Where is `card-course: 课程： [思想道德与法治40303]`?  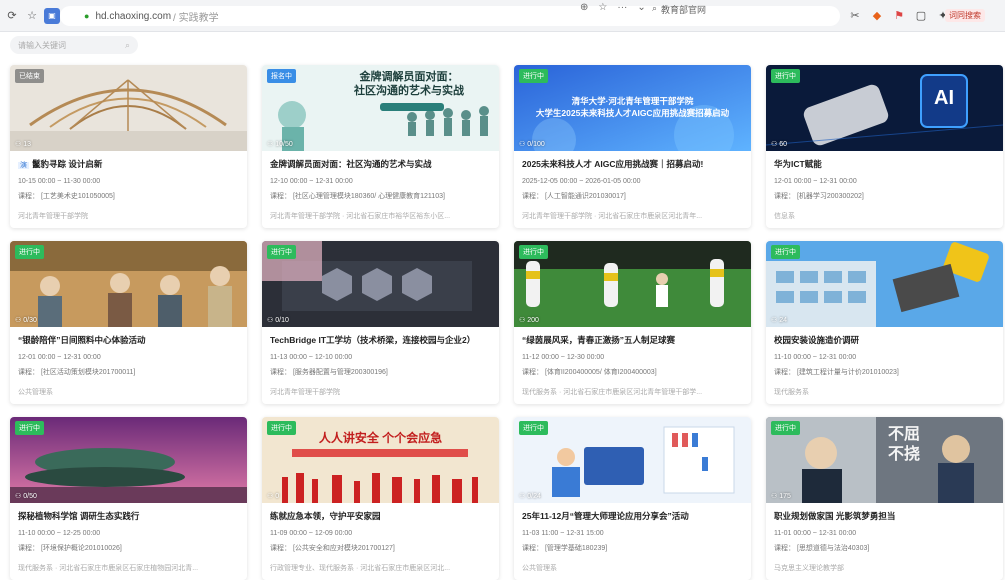 card-course: 课程： [思想道德与法治40303] is located at coordinates (822, 548).